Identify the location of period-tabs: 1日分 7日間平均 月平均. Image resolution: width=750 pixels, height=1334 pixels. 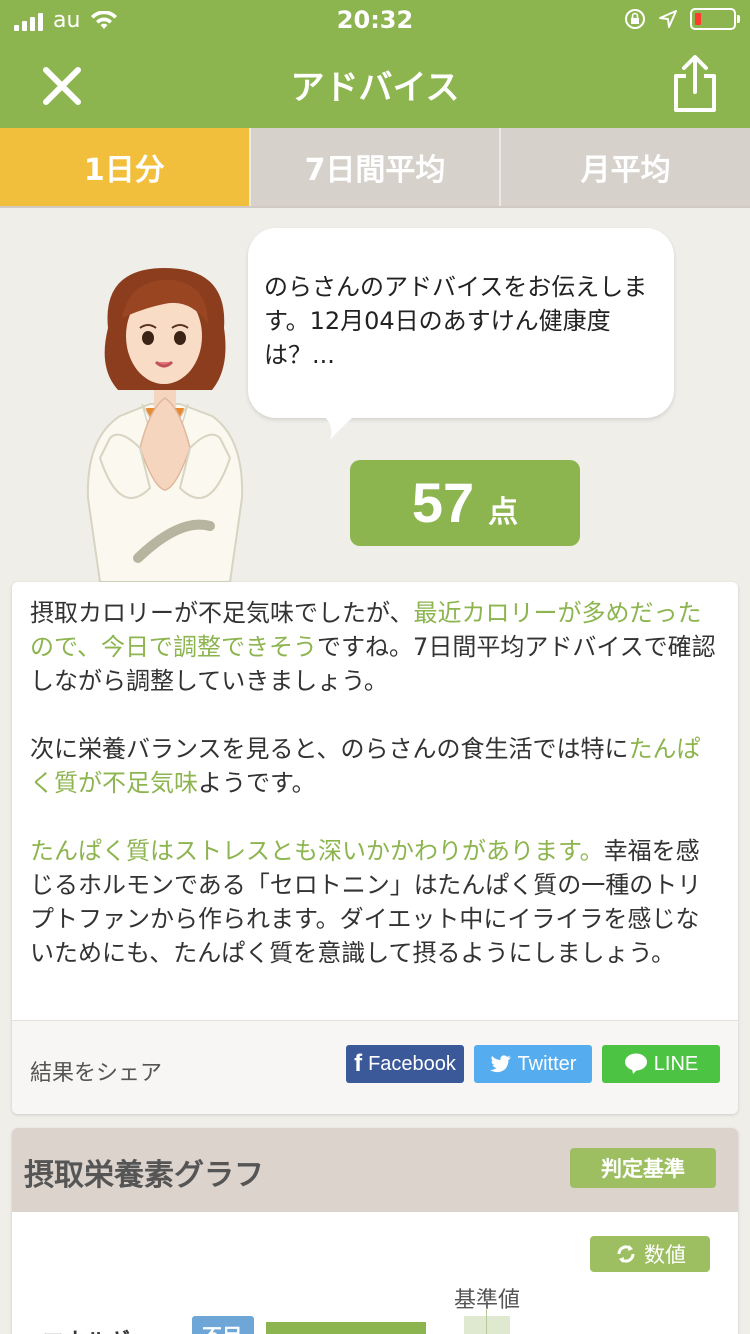
(375, 168).